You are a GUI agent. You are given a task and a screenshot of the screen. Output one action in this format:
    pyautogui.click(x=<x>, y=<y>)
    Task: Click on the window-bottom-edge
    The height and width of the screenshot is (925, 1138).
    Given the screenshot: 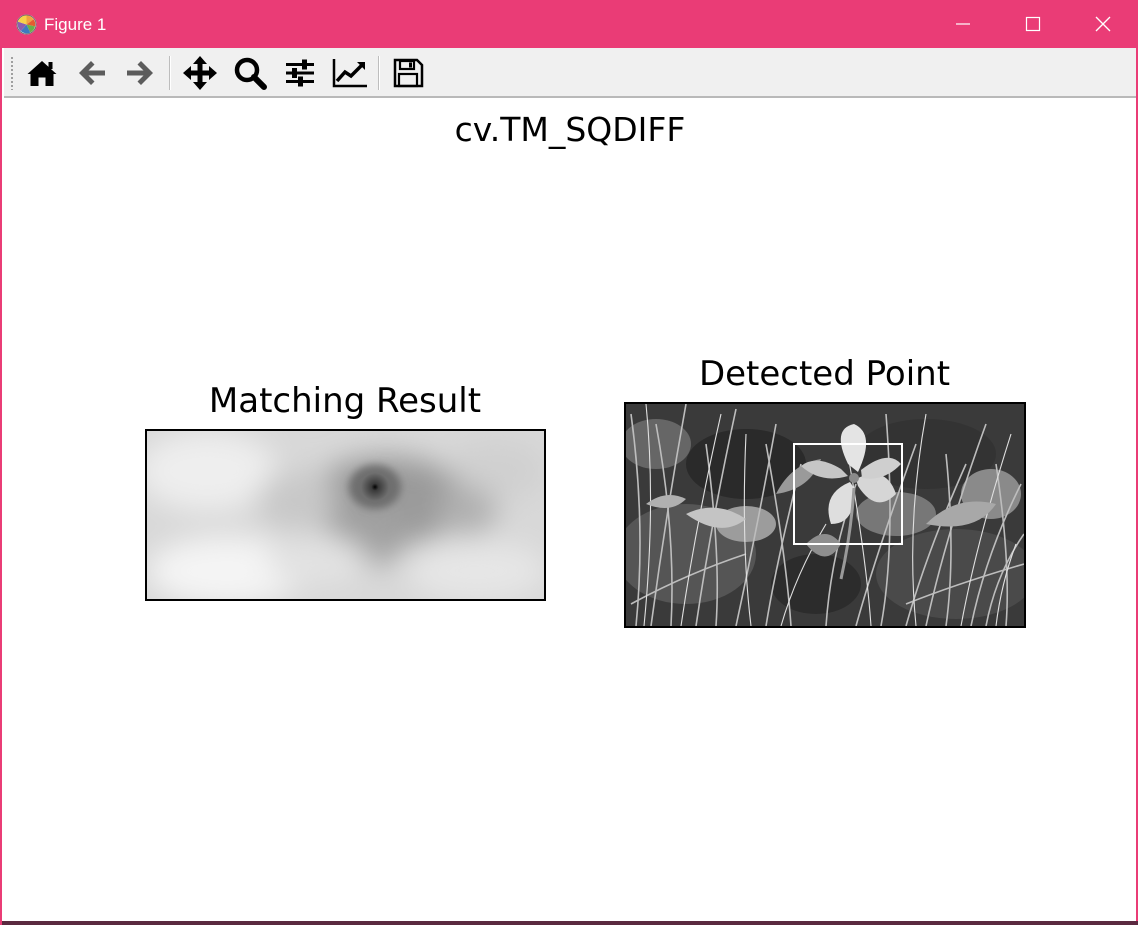 What is the action you would take?
    pyautogui.click(x=570, y=923)
    